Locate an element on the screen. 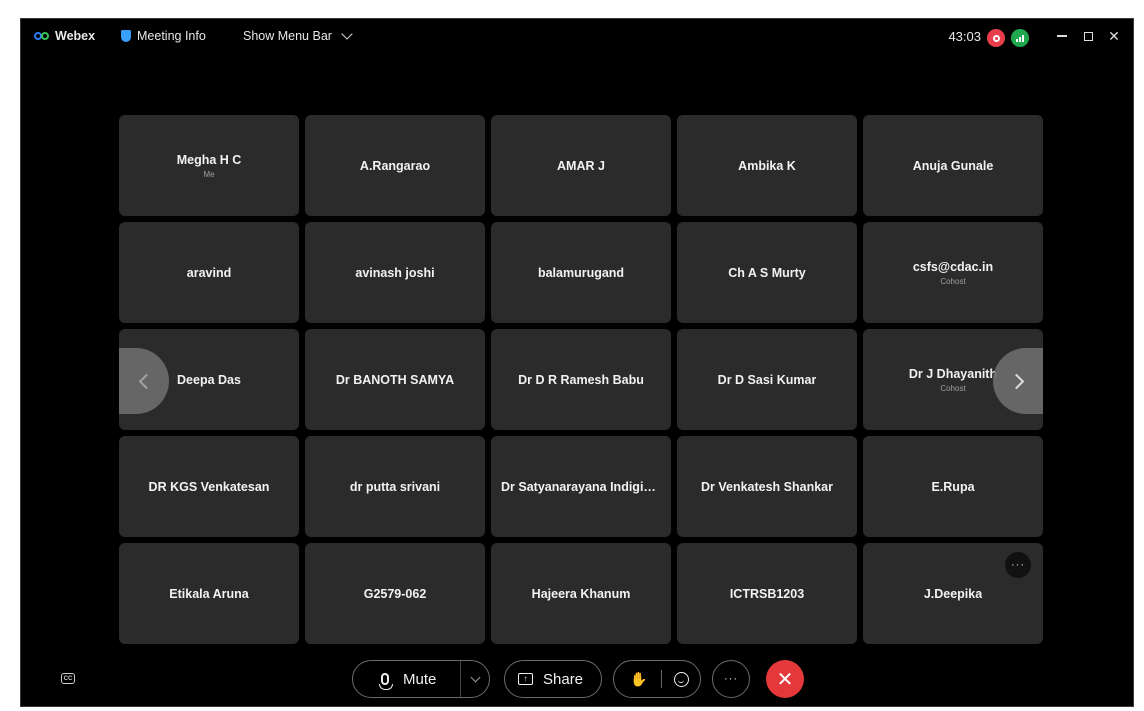 Image resolution: width=1144 pixels, height=711 pixels. participant-tile: Dr BANOTH SAMYA is located at coordinates (395, 379).